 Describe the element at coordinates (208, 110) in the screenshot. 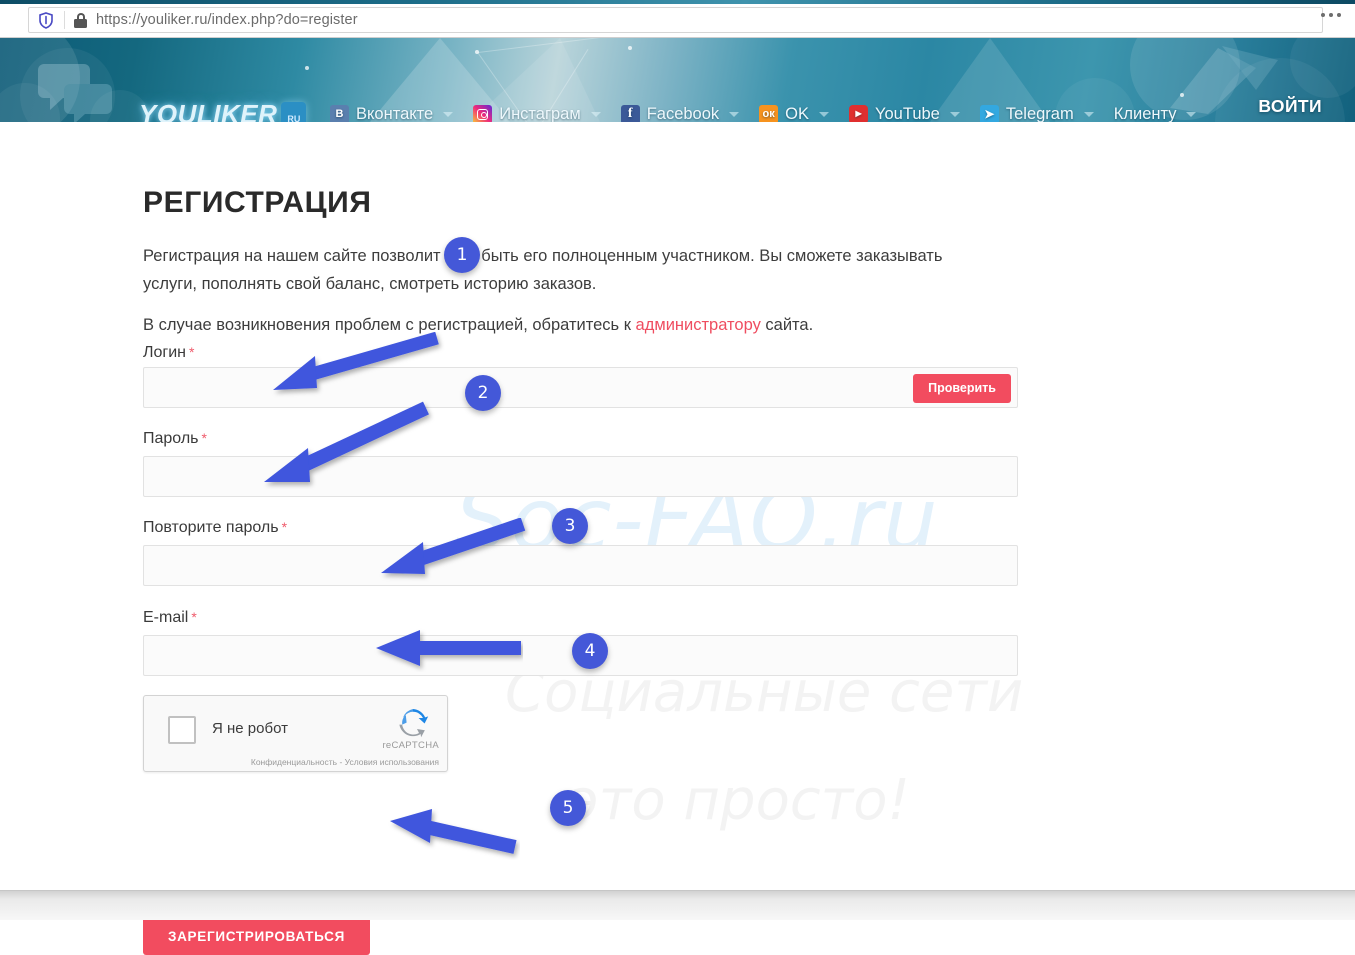

I see `logo-text: YOULIKER` at that location.